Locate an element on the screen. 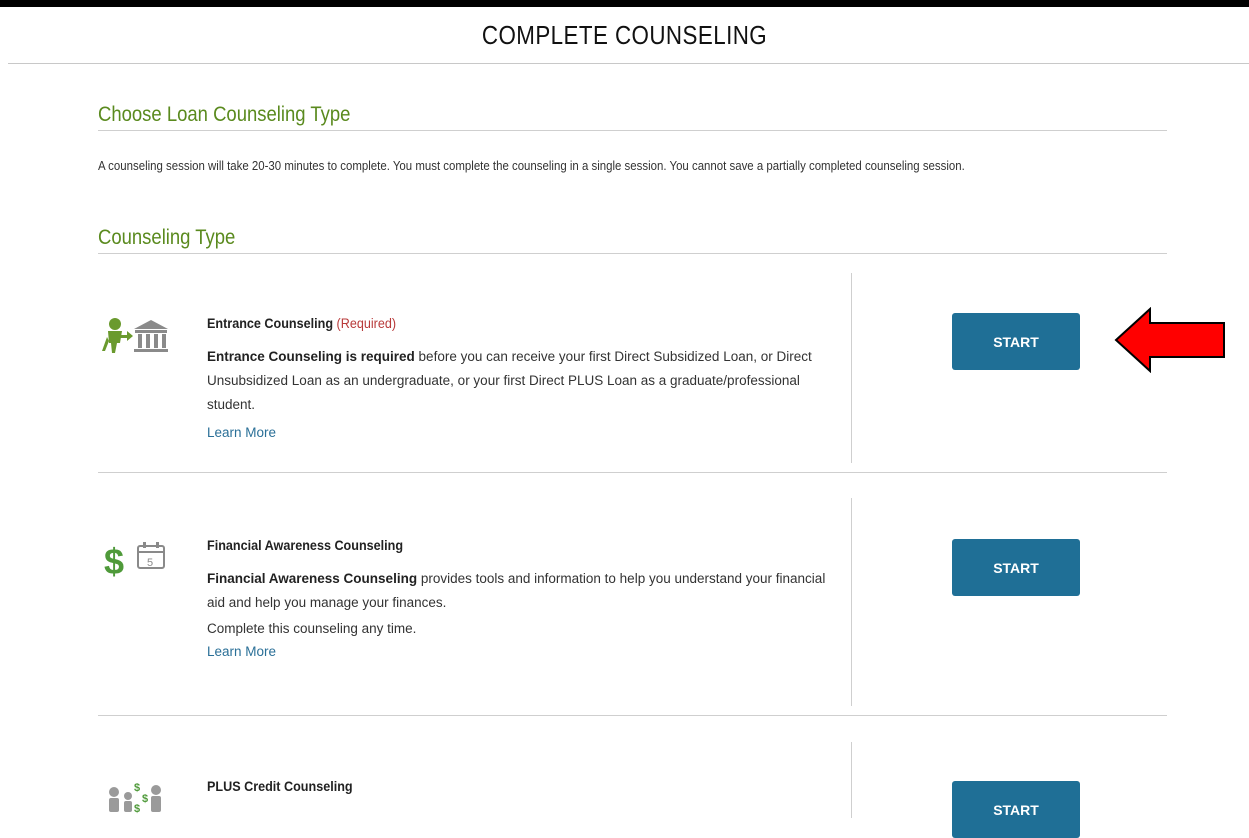  required-badge: (Required) is located at coordinates (366, 323).